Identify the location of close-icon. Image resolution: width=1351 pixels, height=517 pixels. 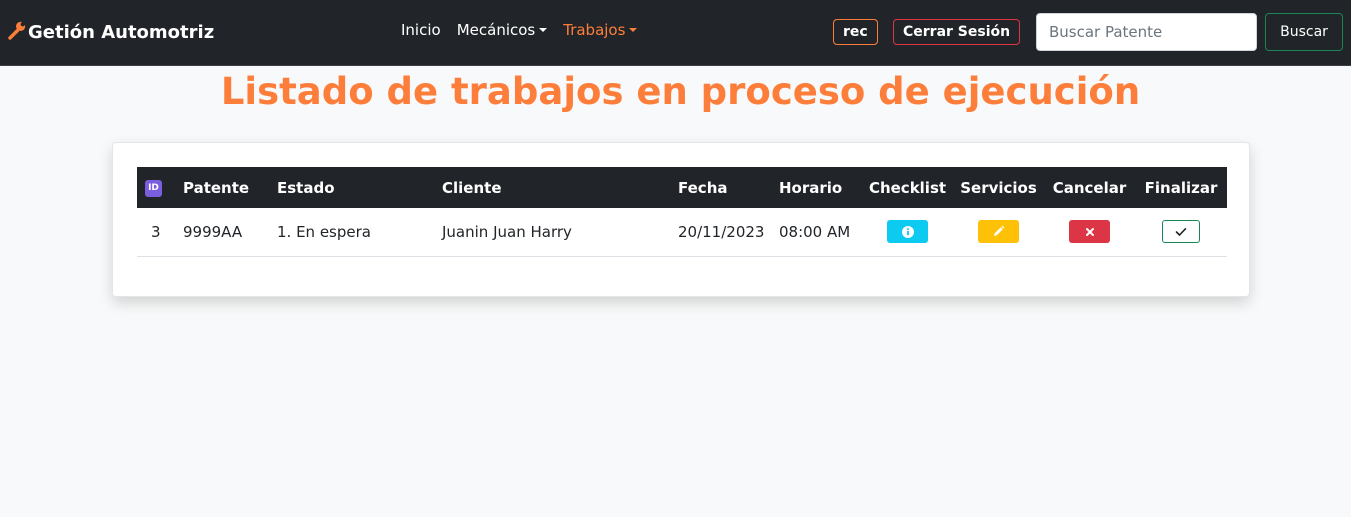
(1089, 231).